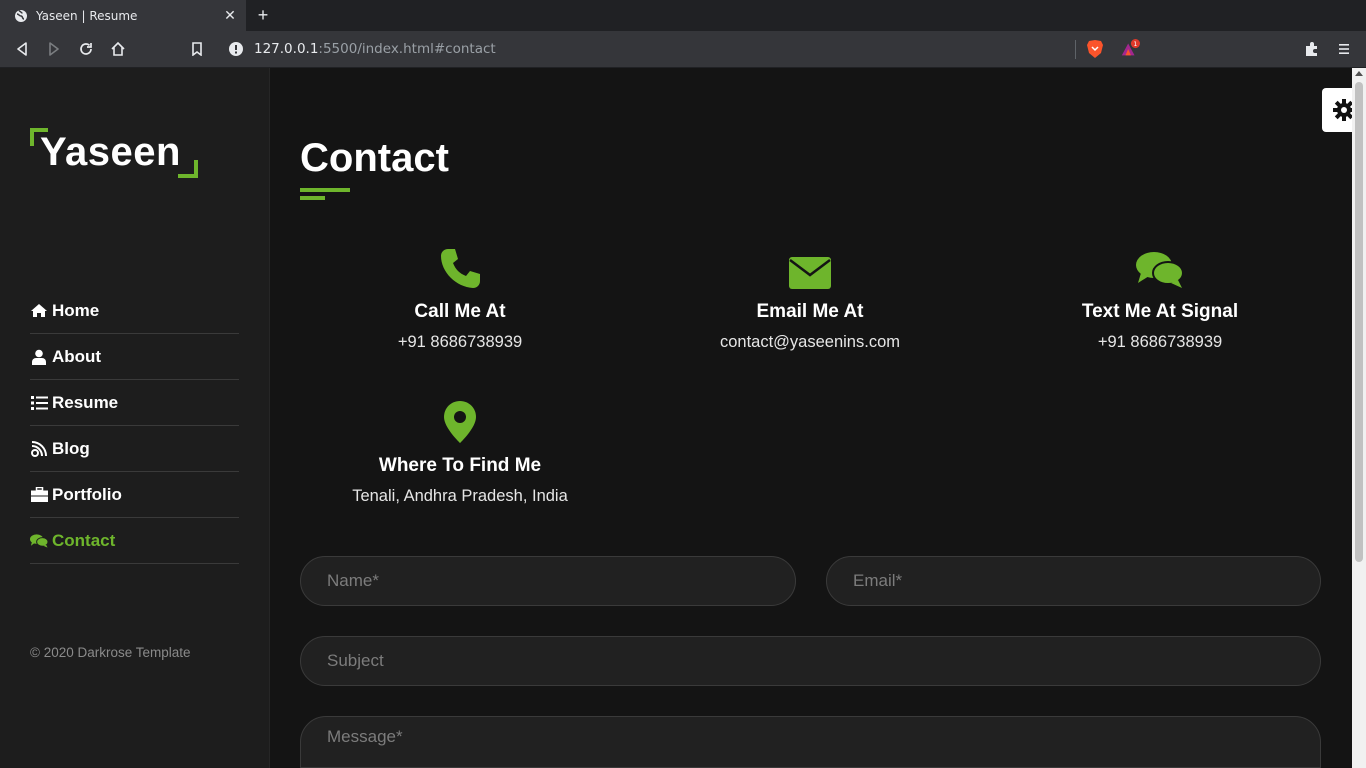  I want to click on contact-info-value: contact@yaseenins.com, so click(809, 342).